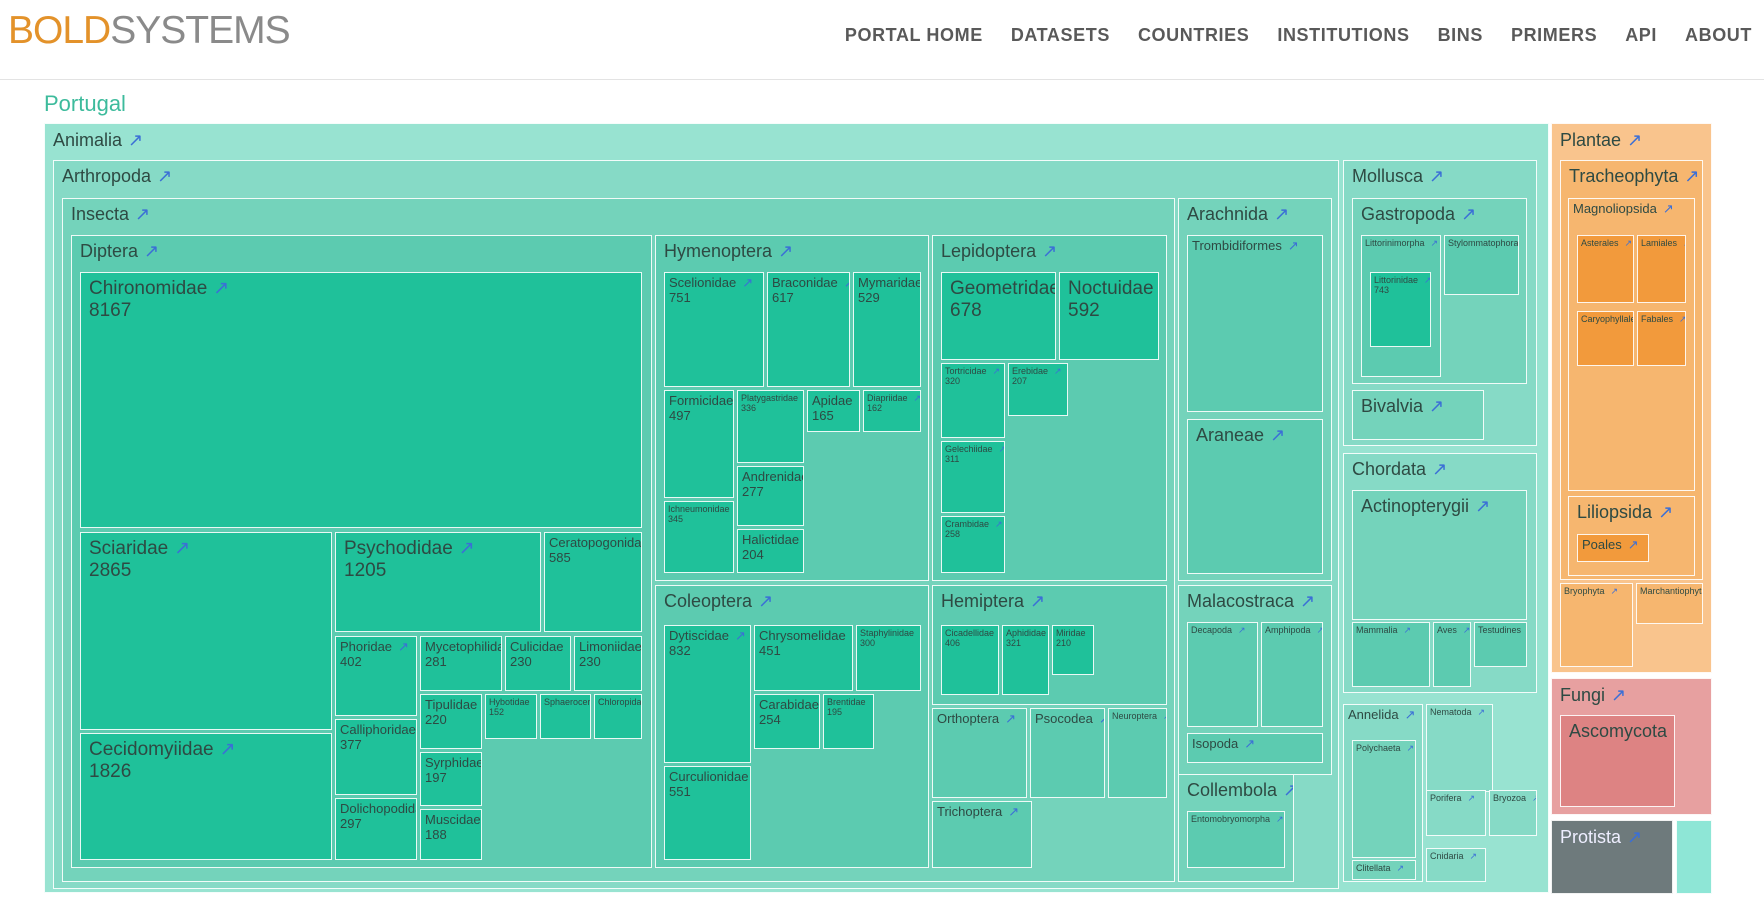  I want to click on treemap-tile-isopoda: Isopoda ↗, so click(1255, 748).